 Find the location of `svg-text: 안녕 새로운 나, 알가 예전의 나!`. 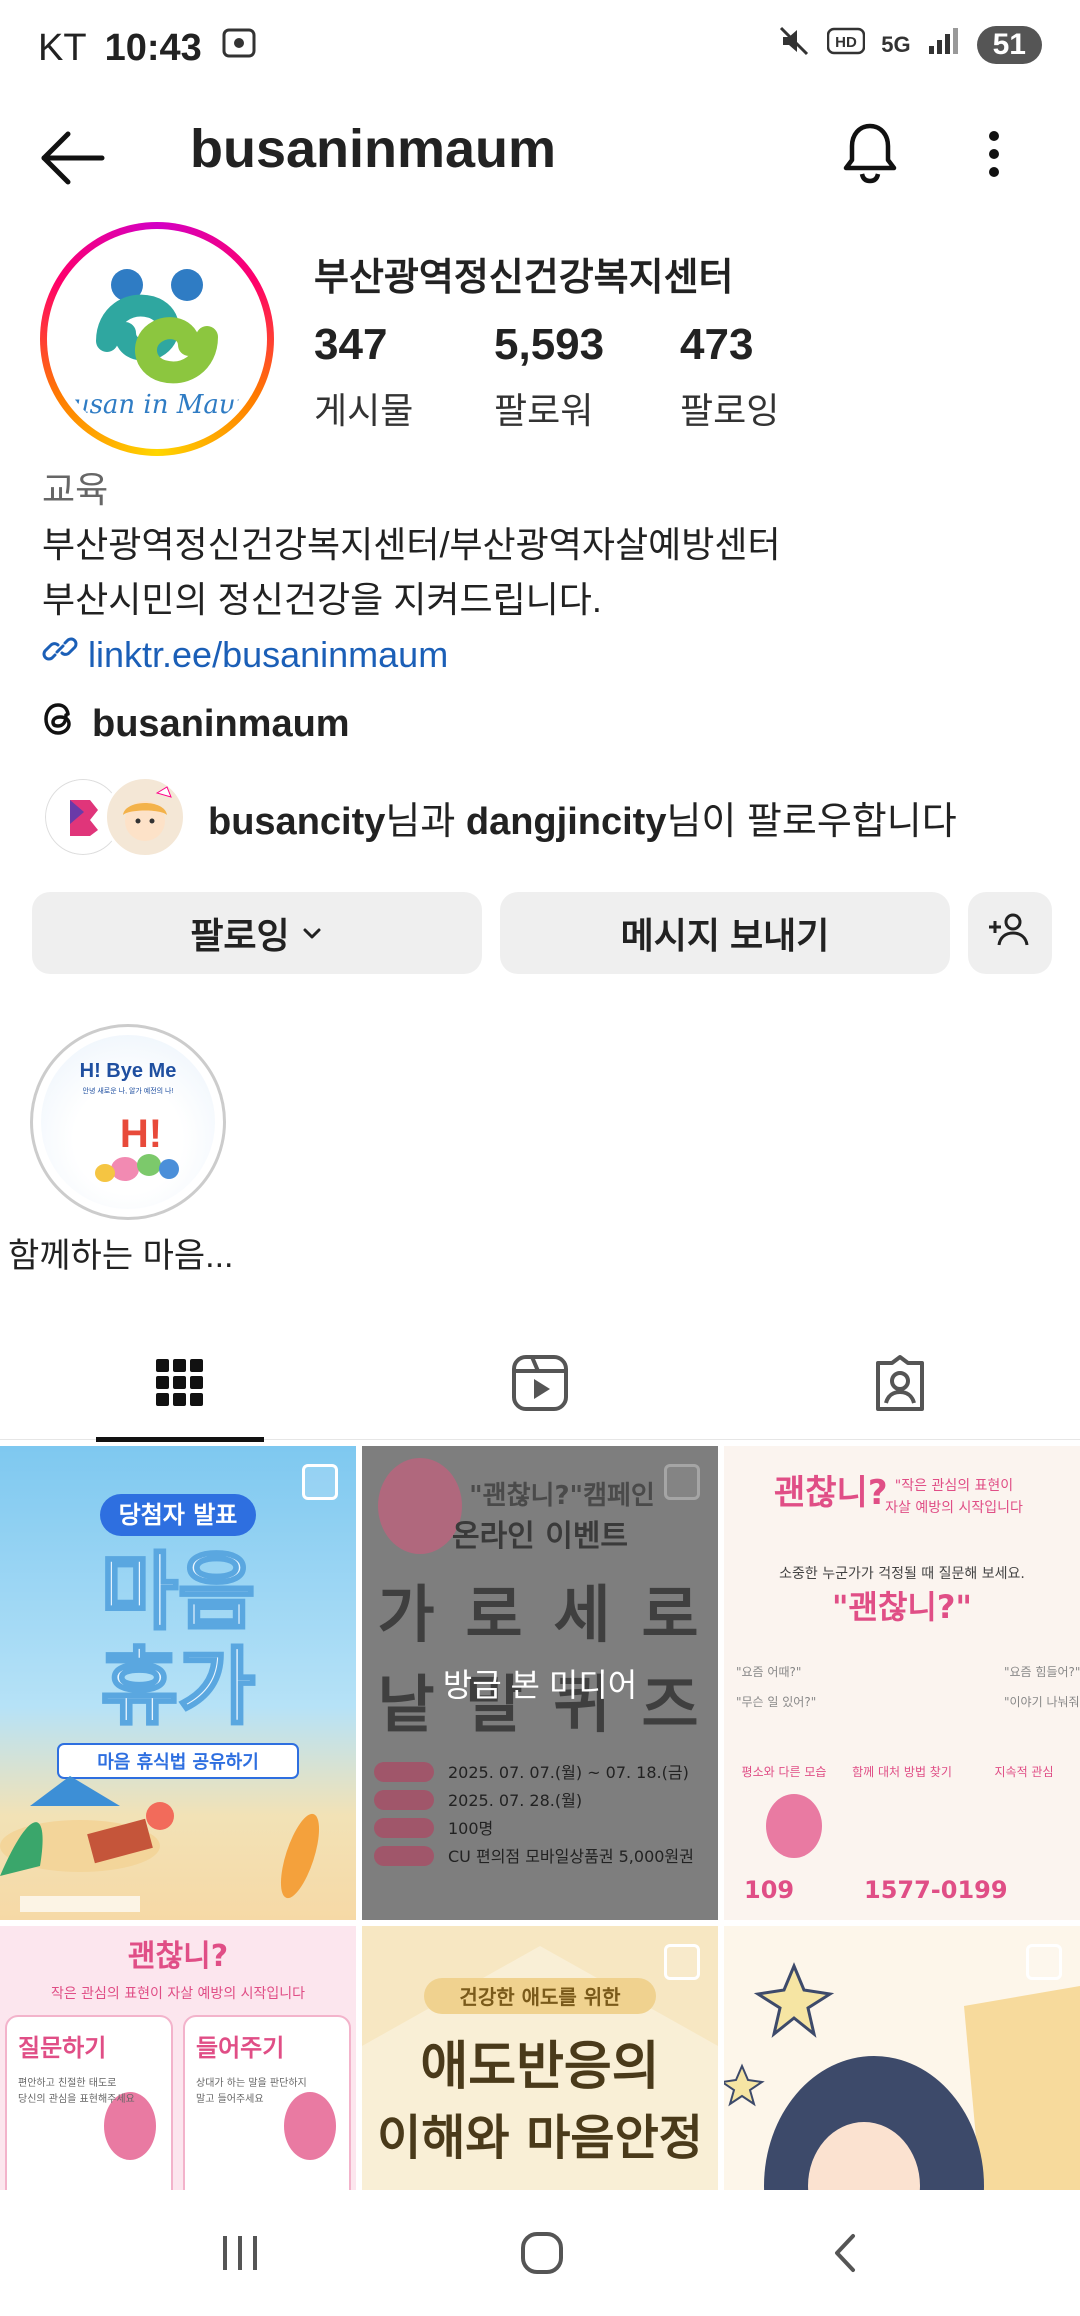

svg-text: 안녕 새로운 나, 알가 예전의 나! is located at coordinates (128, 1090).